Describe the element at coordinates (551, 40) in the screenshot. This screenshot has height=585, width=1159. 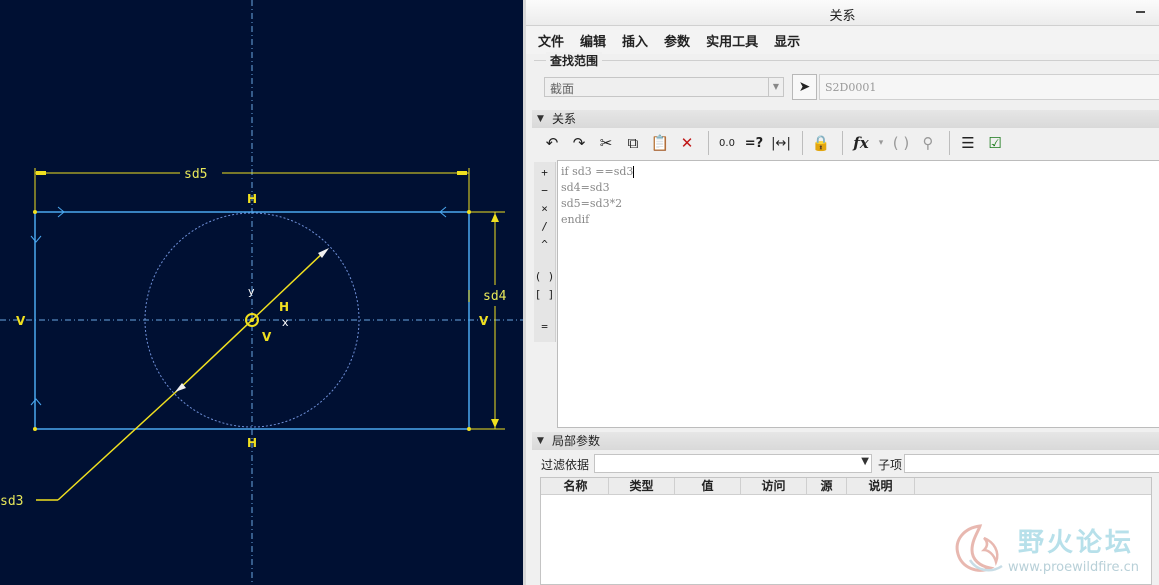
I see `menu-file: 文件` at that location.